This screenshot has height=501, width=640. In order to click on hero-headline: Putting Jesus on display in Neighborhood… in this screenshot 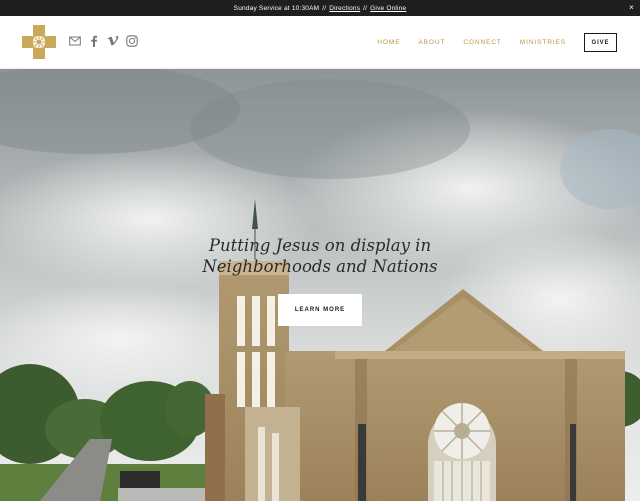, I will do `click(320, 256)`.